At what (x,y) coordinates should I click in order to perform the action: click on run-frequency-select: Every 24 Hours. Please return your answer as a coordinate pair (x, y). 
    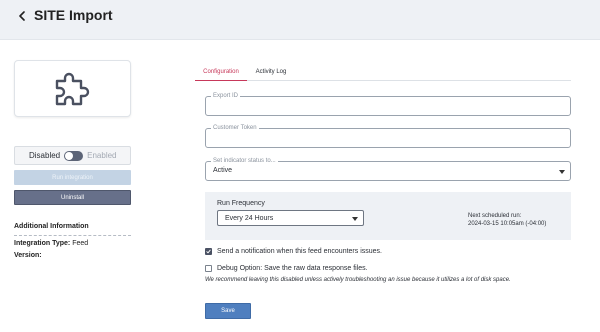
    Looking at the image, I should click on (290, 218).